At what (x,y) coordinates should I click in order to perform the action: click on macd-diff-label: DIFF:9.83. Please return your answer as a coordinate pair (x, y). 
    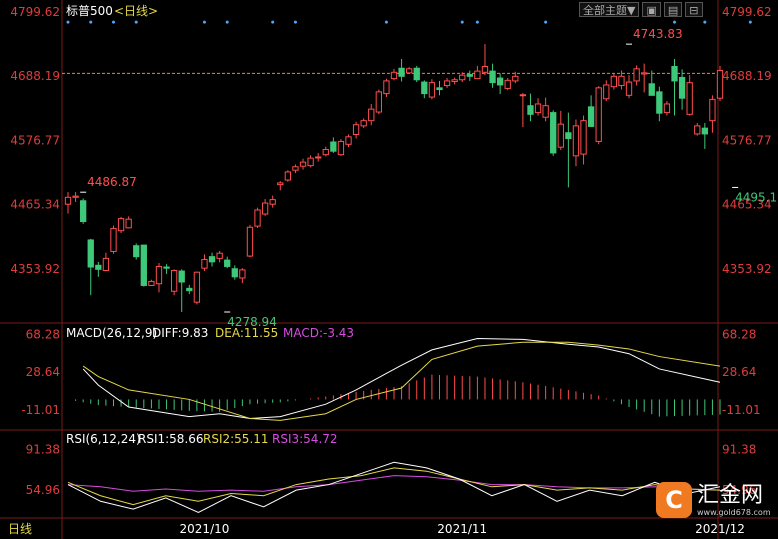
    Looking at the image, I should click on (180, 333).